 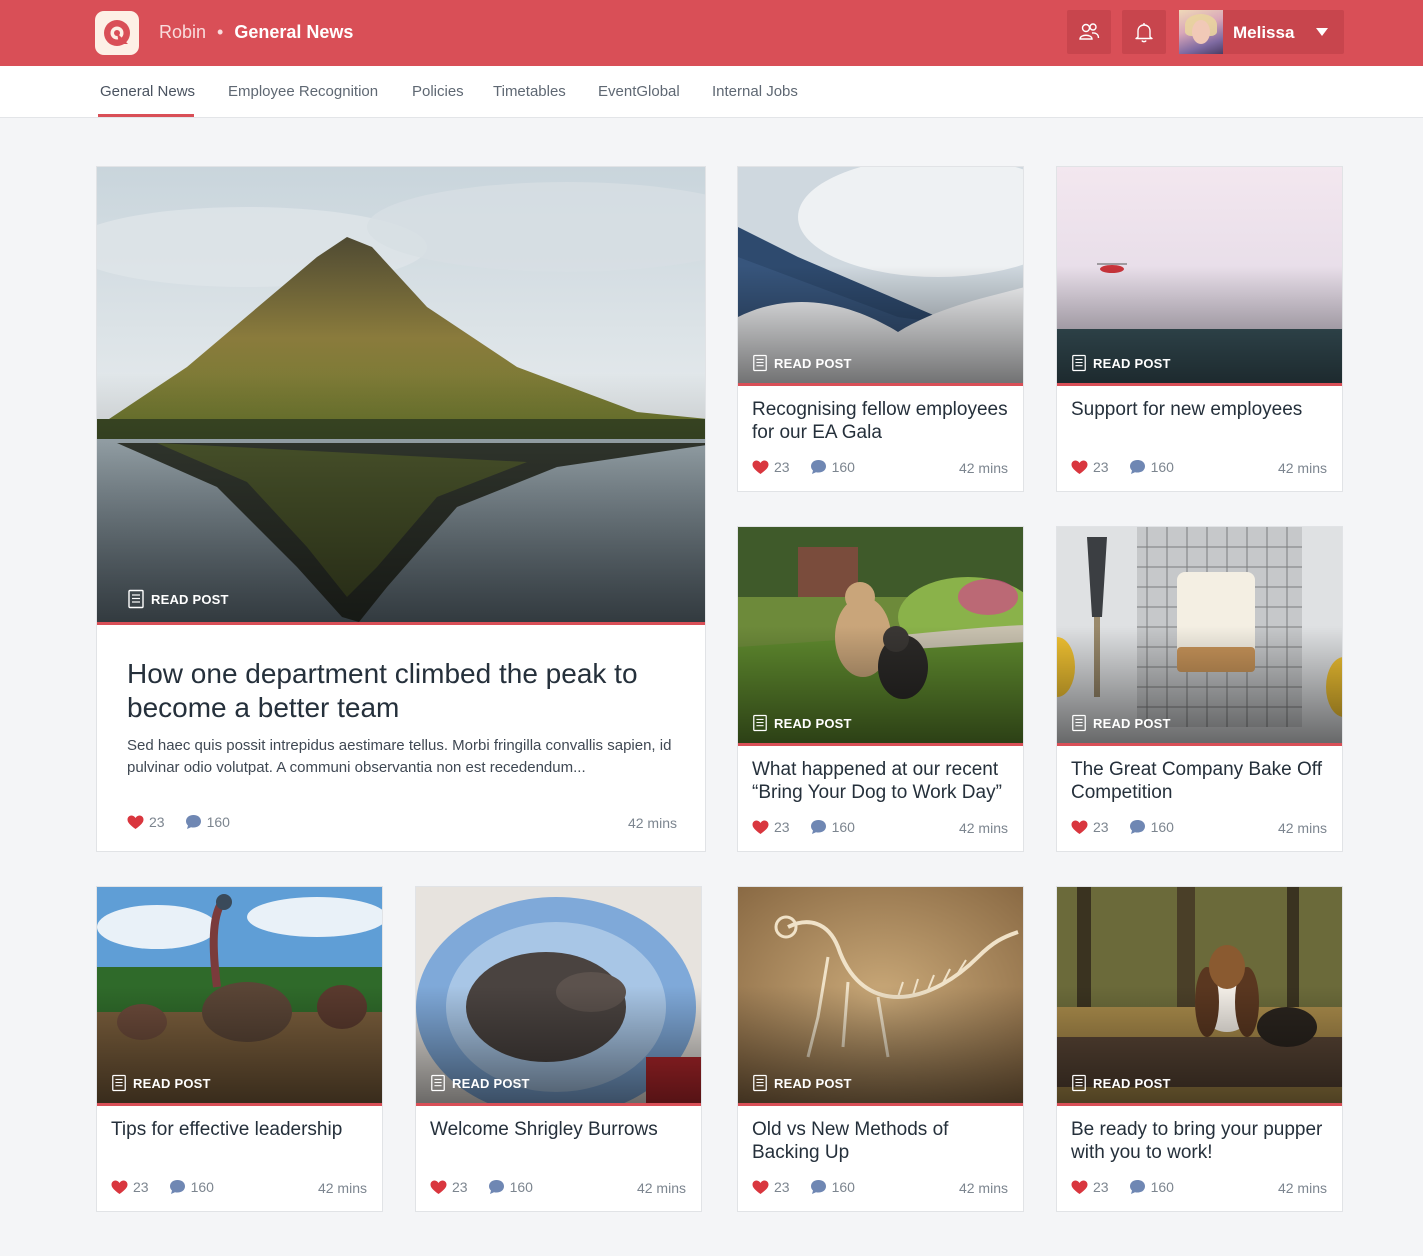 I want to click on active-tab-indicator, so click(x=146, y=115).